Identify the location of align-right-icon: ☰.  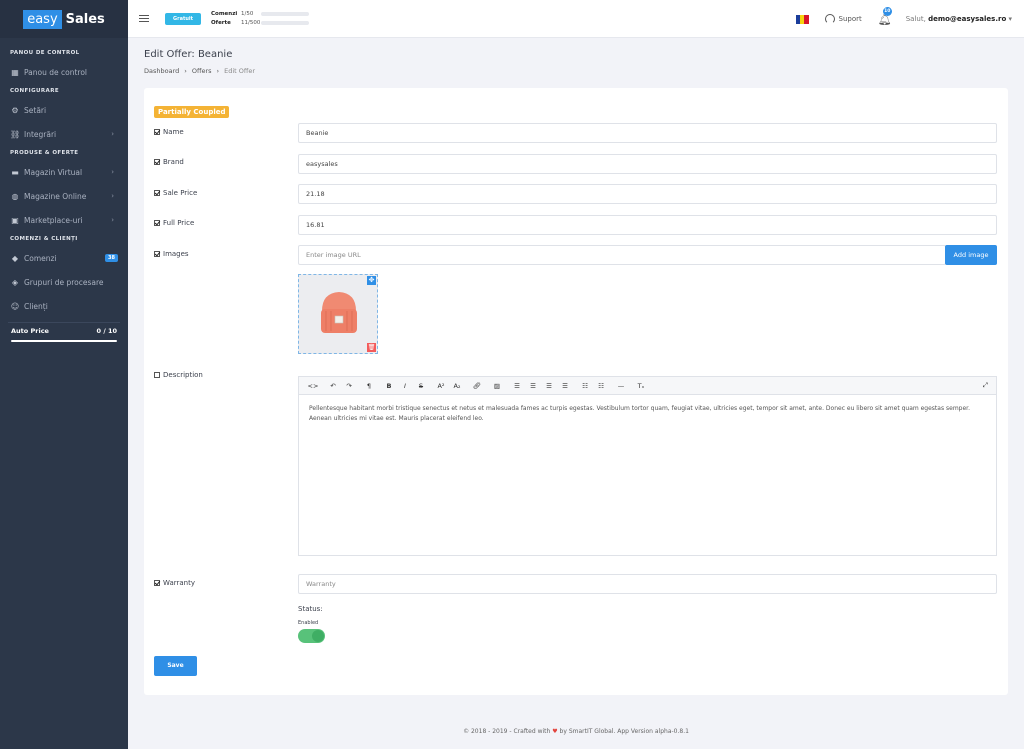
(549, 386).